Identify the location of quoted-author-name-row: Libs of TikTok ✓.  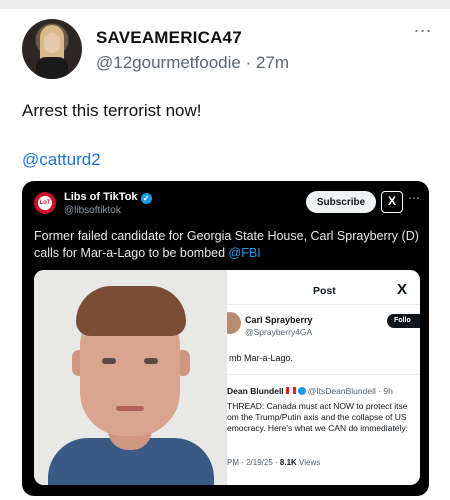
(108, 197).